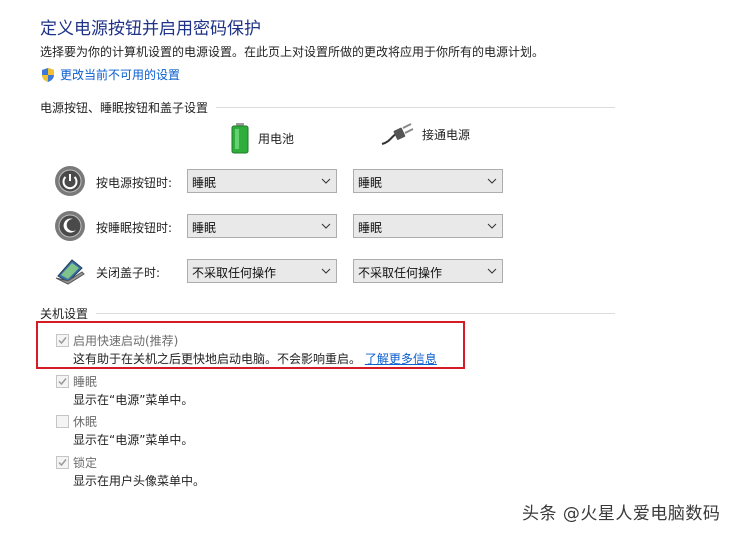  Describe the element at coordinates (621, 514) in the screenshot. I see `watermark-text: 头条 @火星人爱电脑数码` at that location.